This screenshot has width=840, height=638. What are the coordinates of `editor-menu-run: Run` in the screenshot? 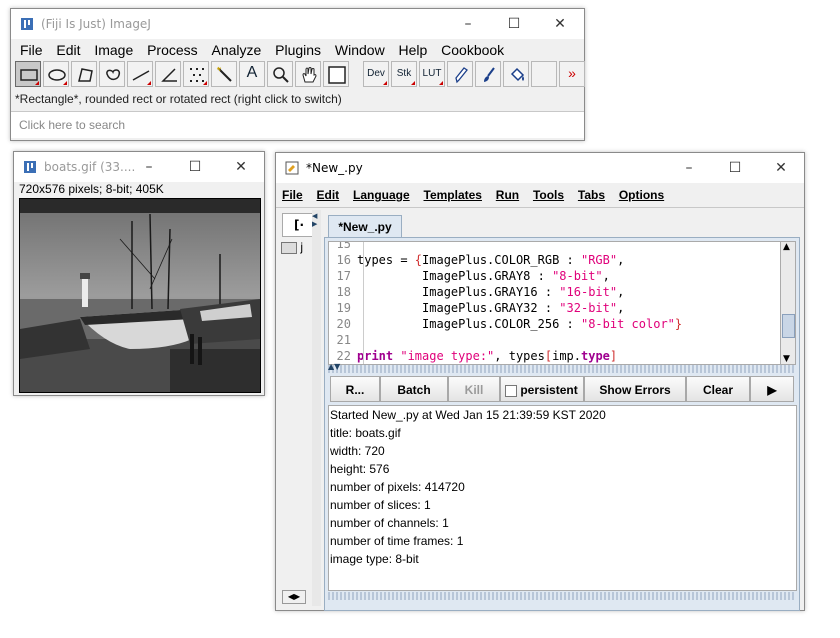 It's located at (507, 195).